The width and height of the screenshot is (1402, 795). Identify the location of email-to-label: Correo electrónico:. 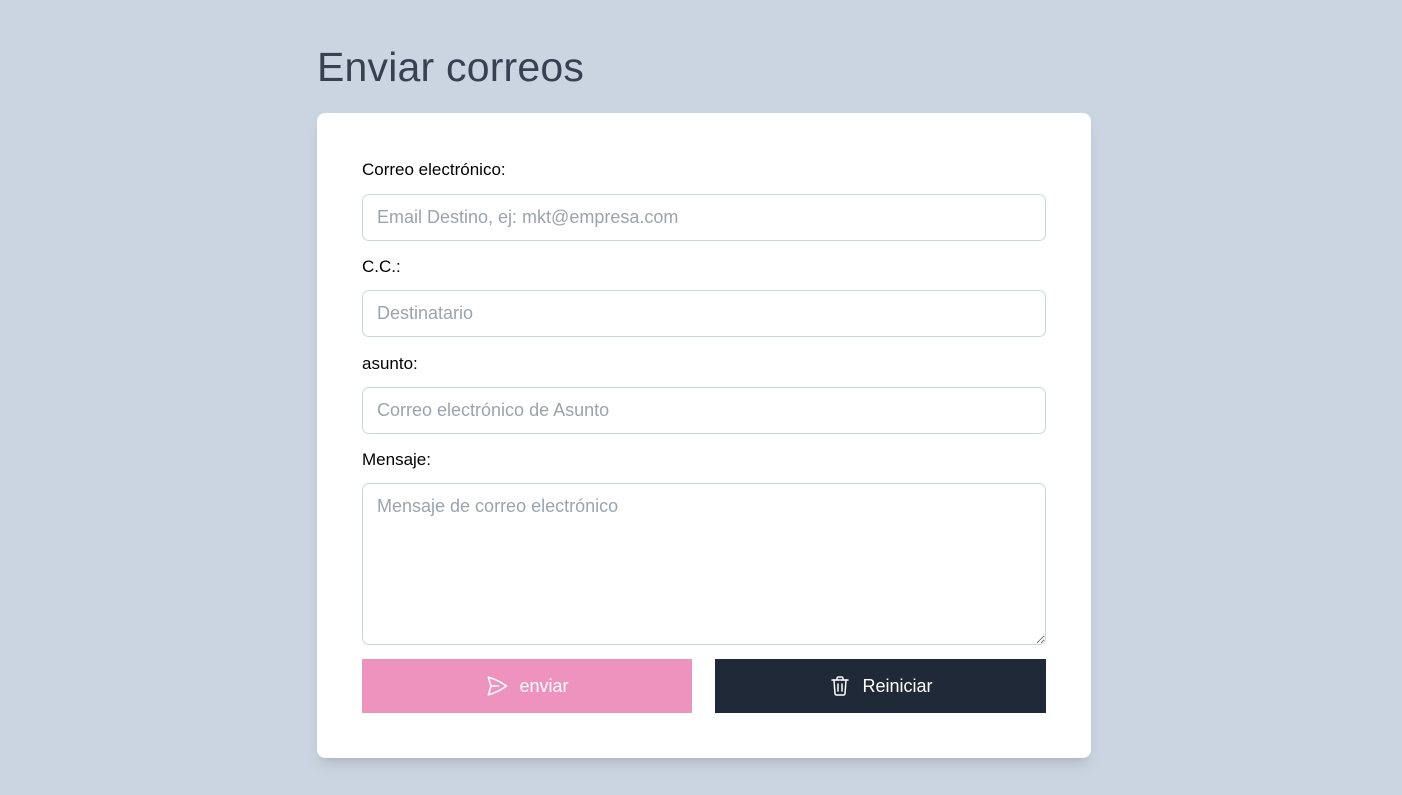
(434, 169).